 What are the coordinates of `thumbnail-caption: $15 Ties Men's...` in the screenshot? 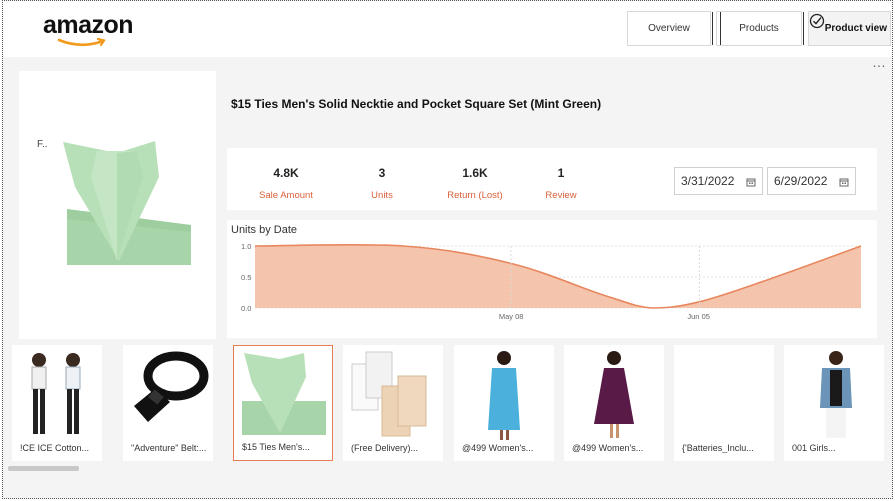 It's located at (276, 447).